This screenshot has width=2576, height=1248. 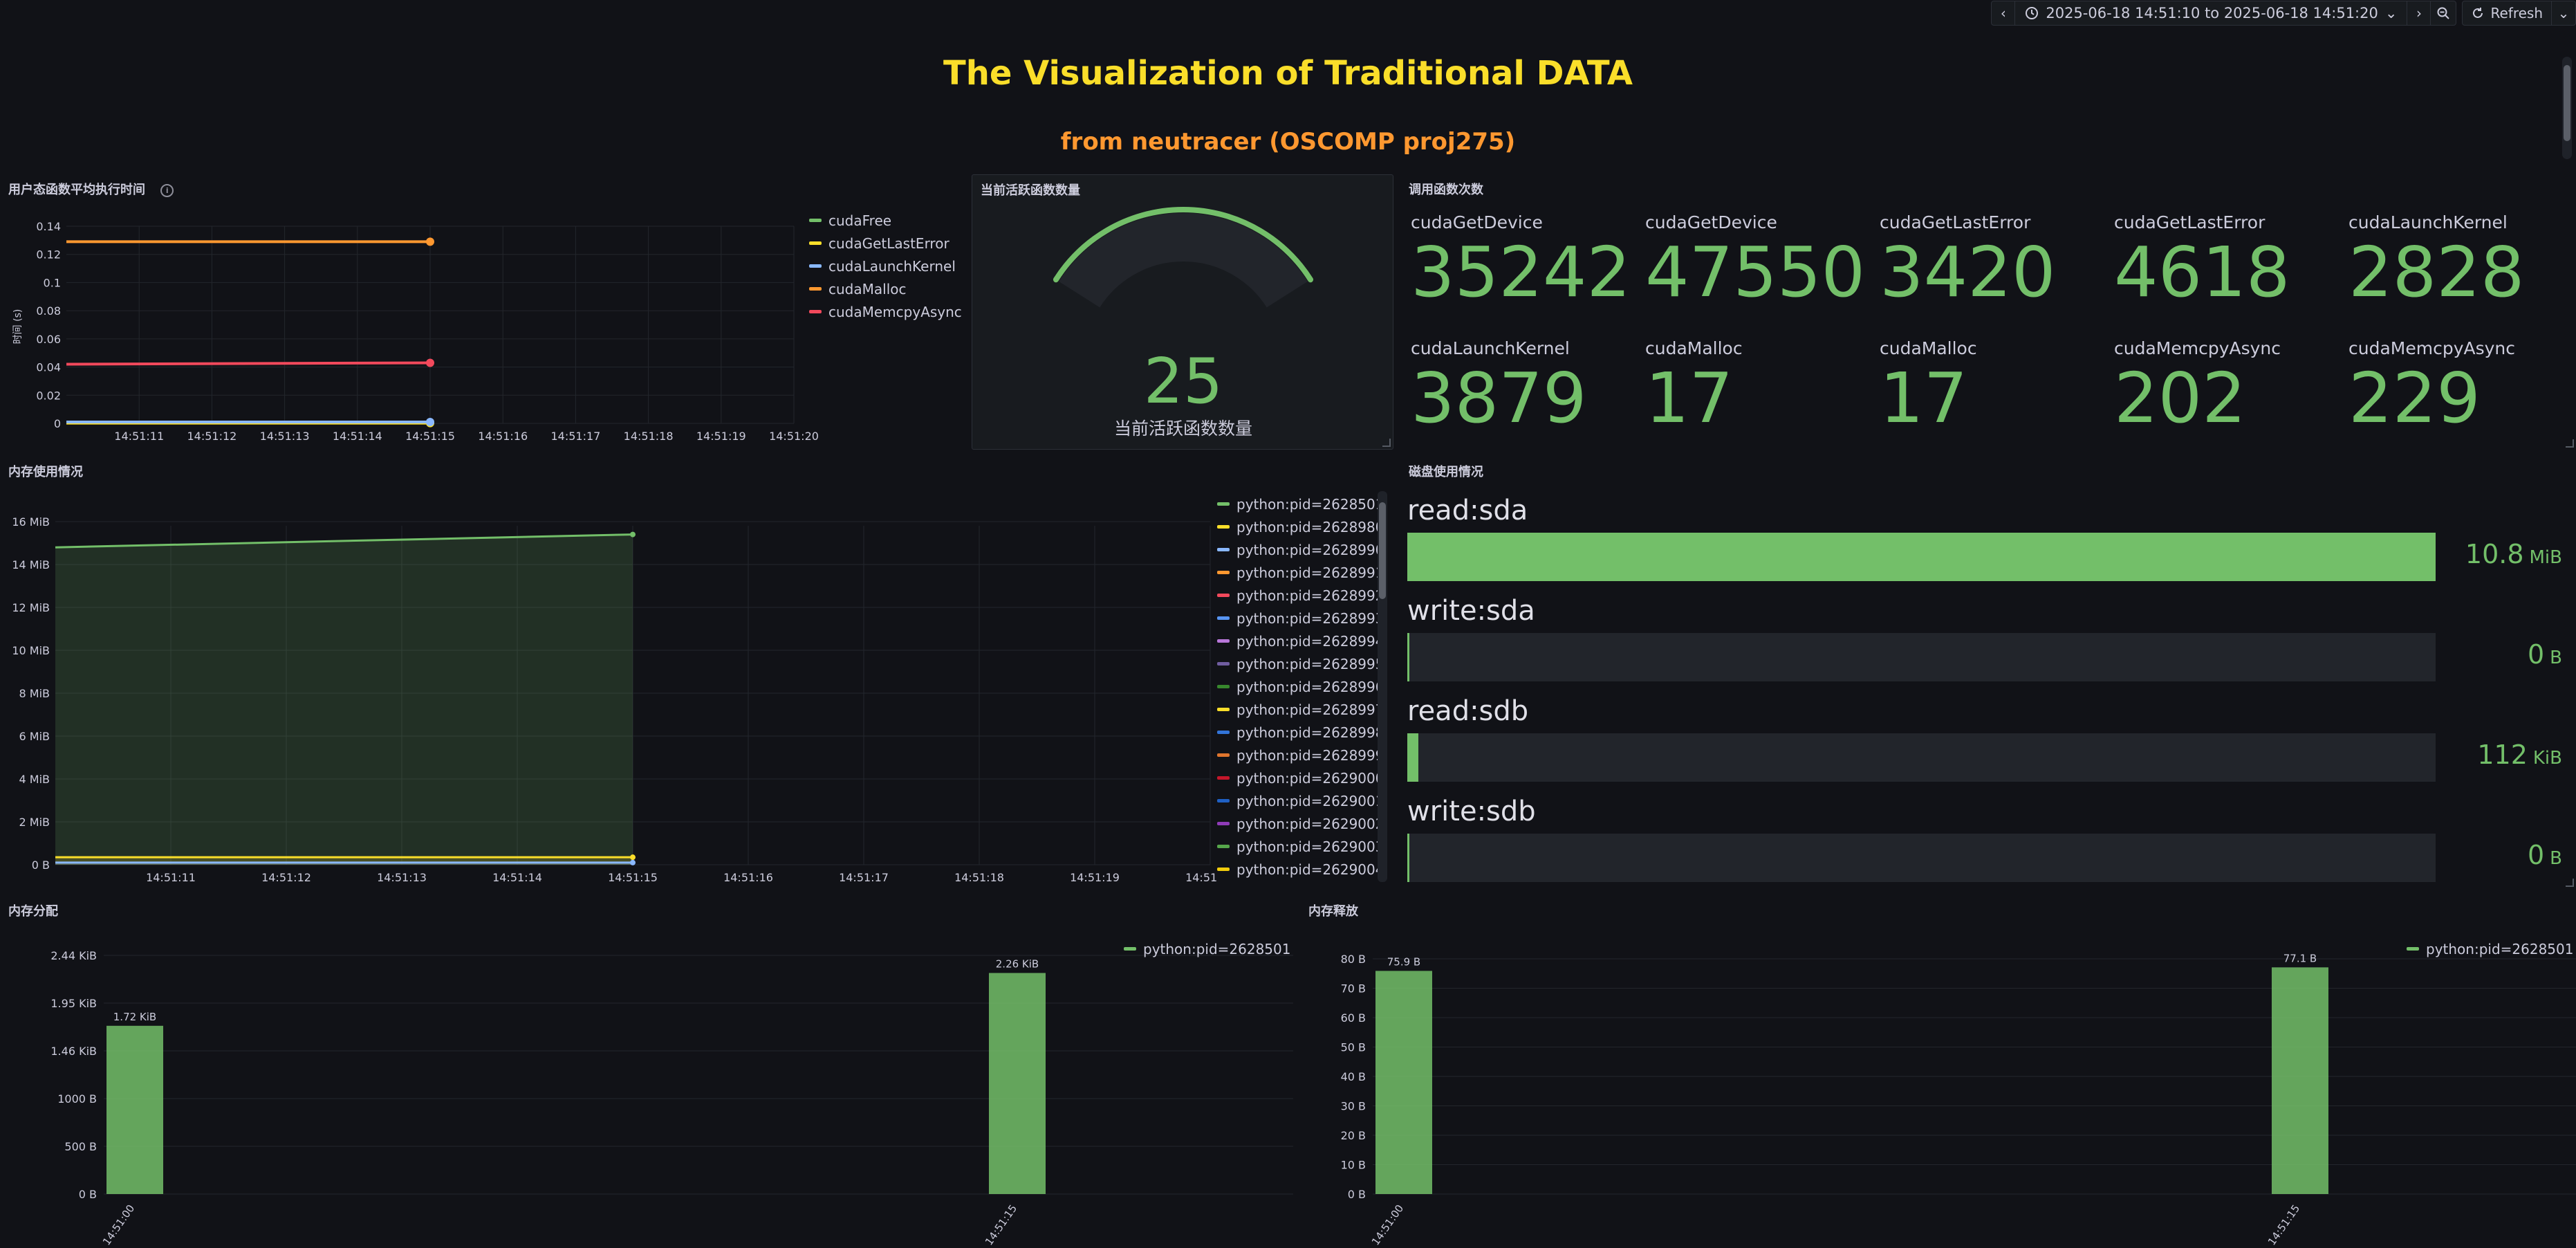 I want to click on legend-label: python:pid=2628995, so click(x=1310, y=663).